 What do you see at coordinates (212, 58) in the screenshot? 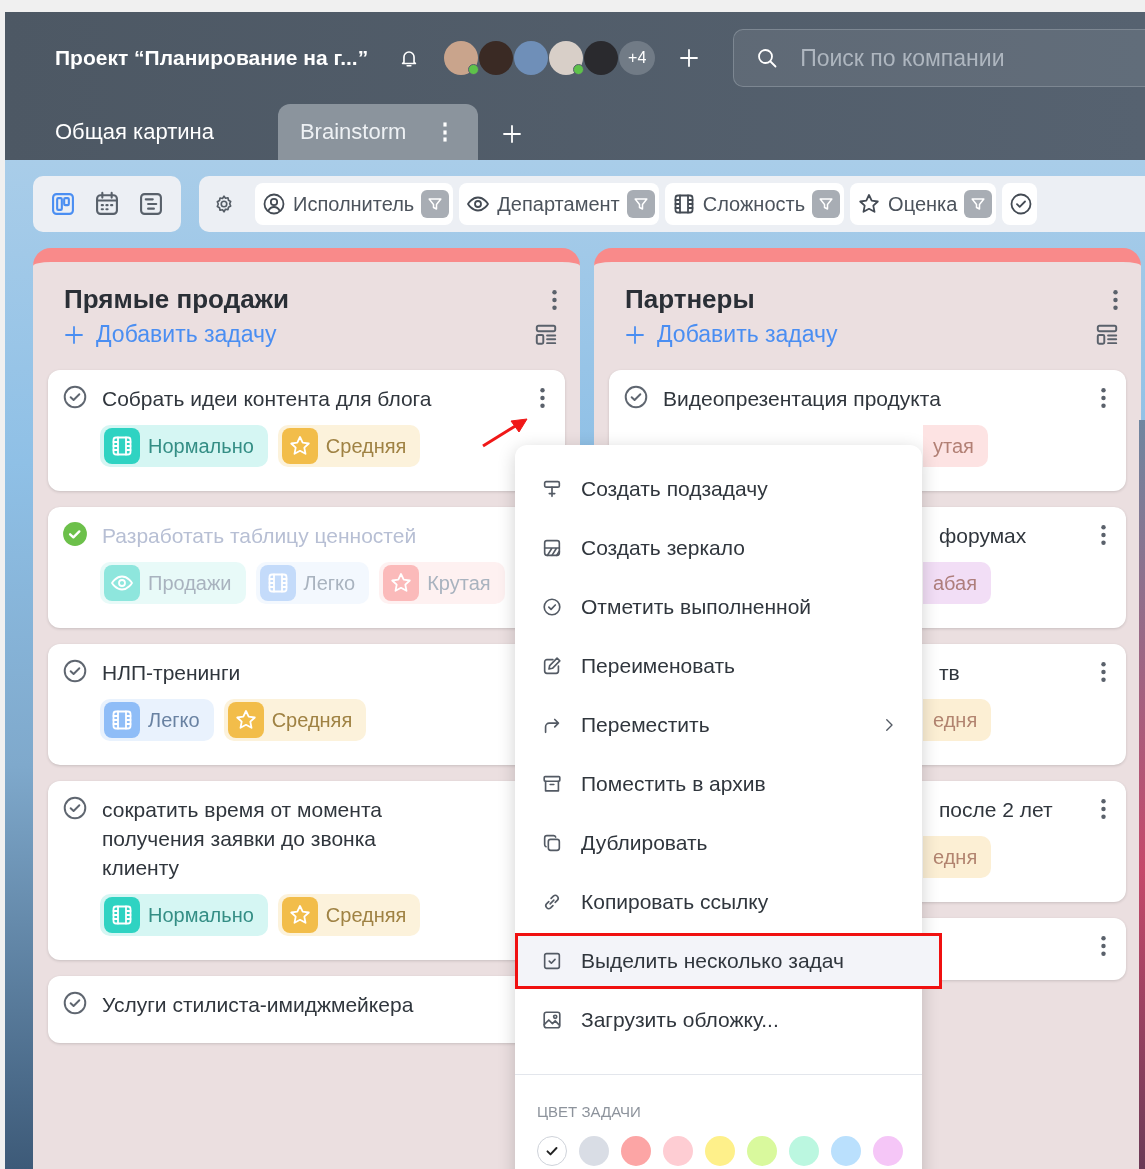
I see `project-title: Проект “Планирование на г...”` at bounding box center [212, 58].